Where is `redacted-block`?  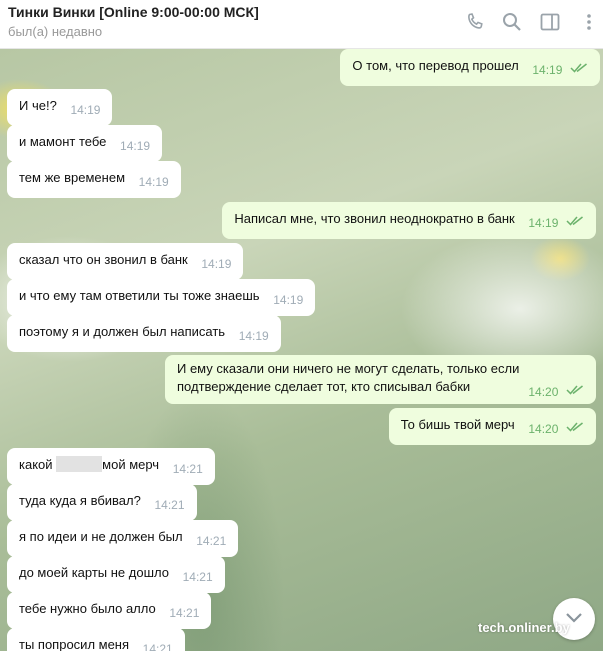 redacted-block is located at coordinates (79, 464).